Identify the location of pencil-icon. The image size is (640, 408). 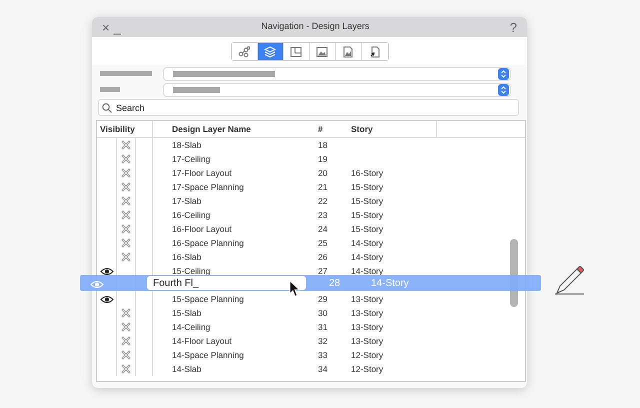
(569, 280).